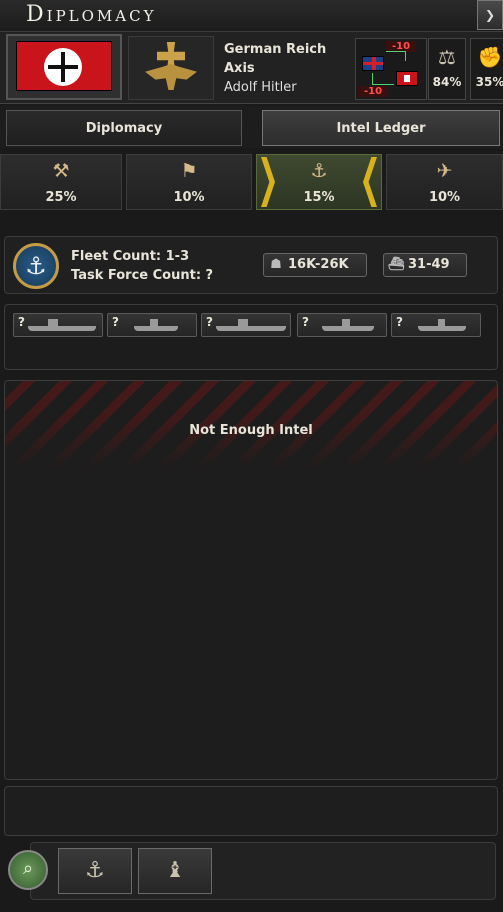 The height and width of the screenshot is (912, 503). Describe the element at coordinates (319, 197) in the screenshot. I see `intel-value: 15%` at that location.